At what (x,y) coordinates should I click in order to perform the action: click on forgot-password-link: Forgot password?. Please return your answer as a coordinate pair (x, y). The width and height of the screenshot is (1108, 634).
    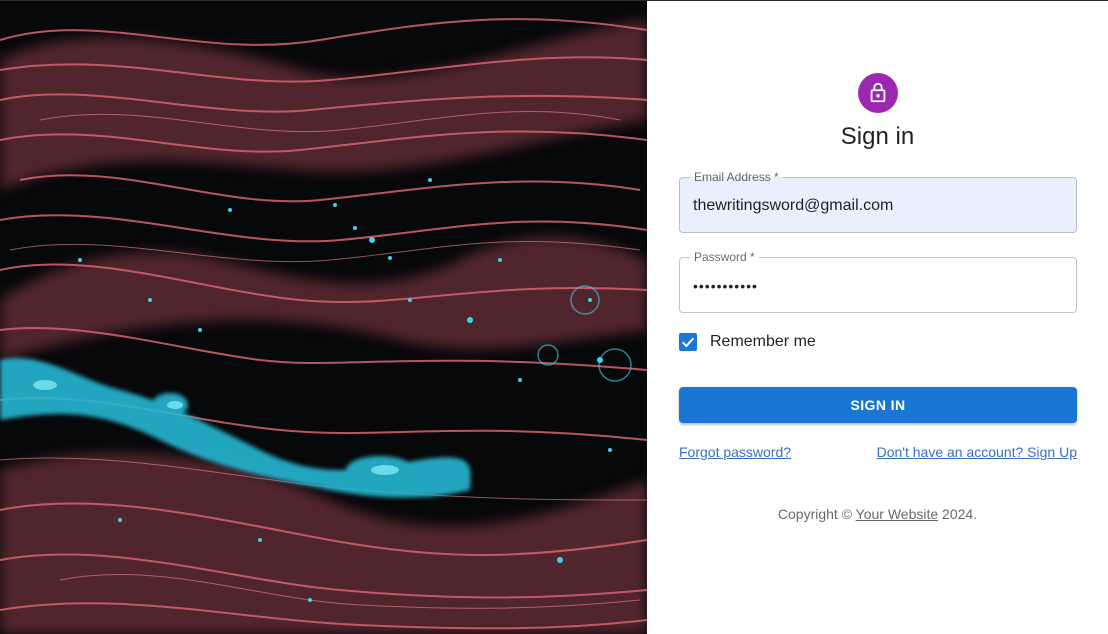
    Looking at the image, I should click on (735, 452).